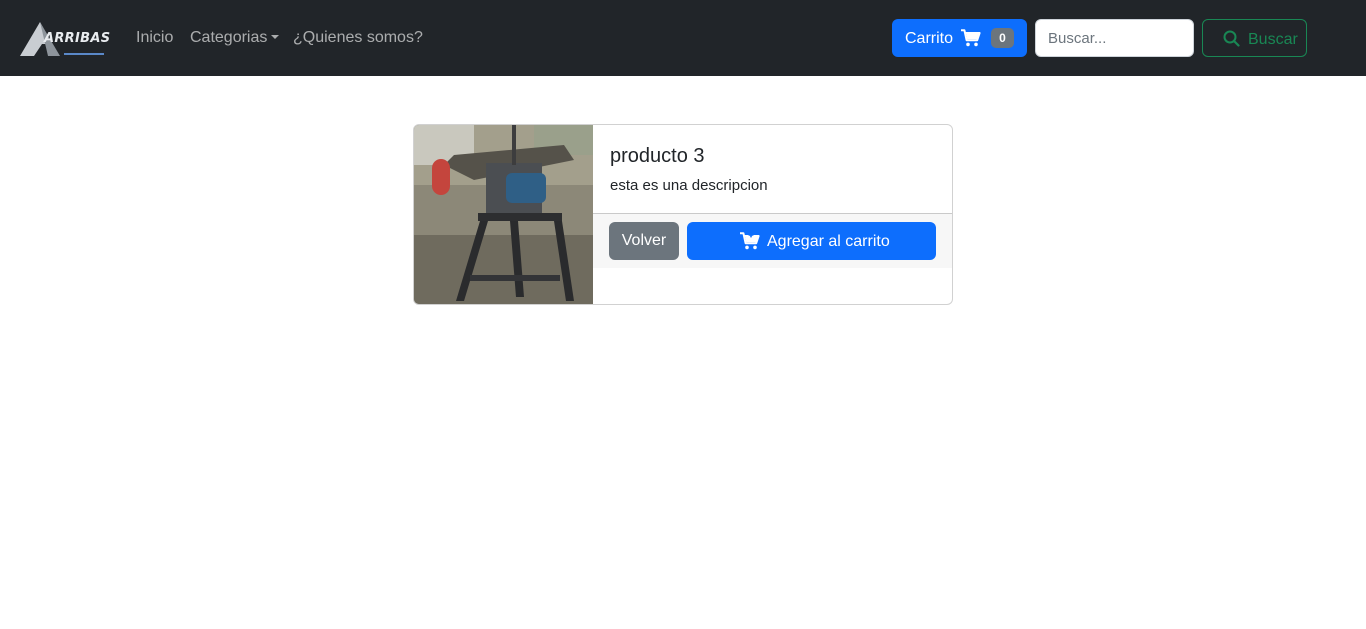 The height and width of the screenshot is (629, 1366). I want to click on nav-dropdown-categorias: Categorias, so click(235, 38).